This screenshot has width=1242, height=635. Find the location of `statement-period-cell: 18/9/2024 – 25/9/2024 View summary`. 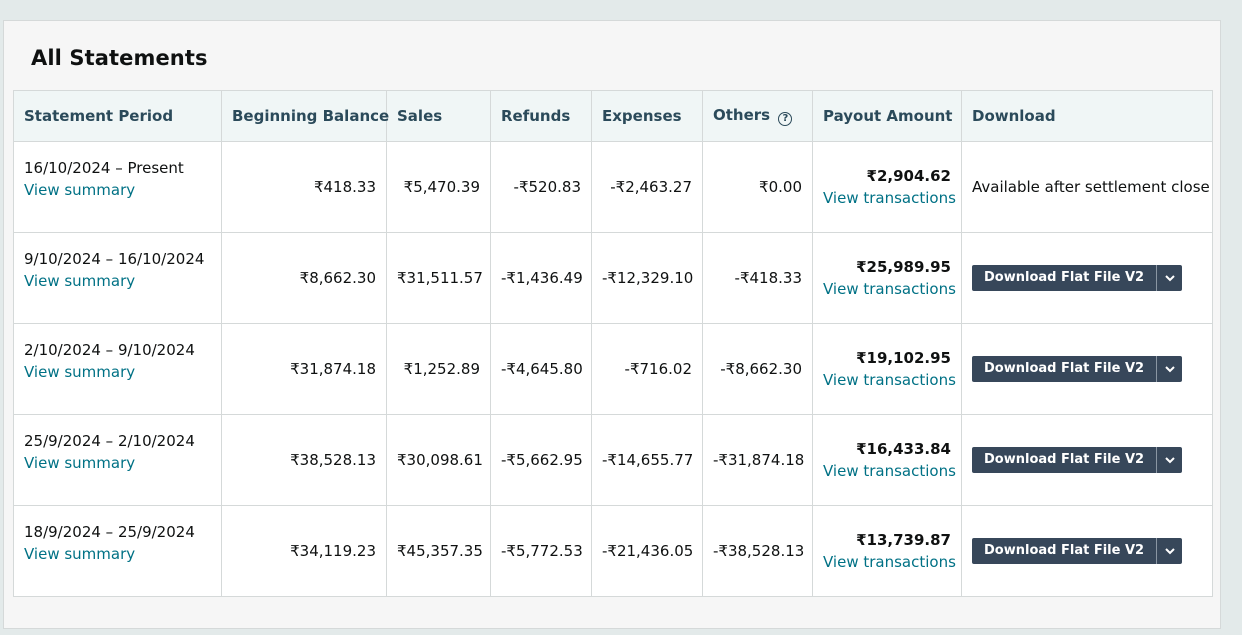

statement-period-cell: 18/9/2024 – 25/9/2024 View summary is located at coordinates (117, 551).